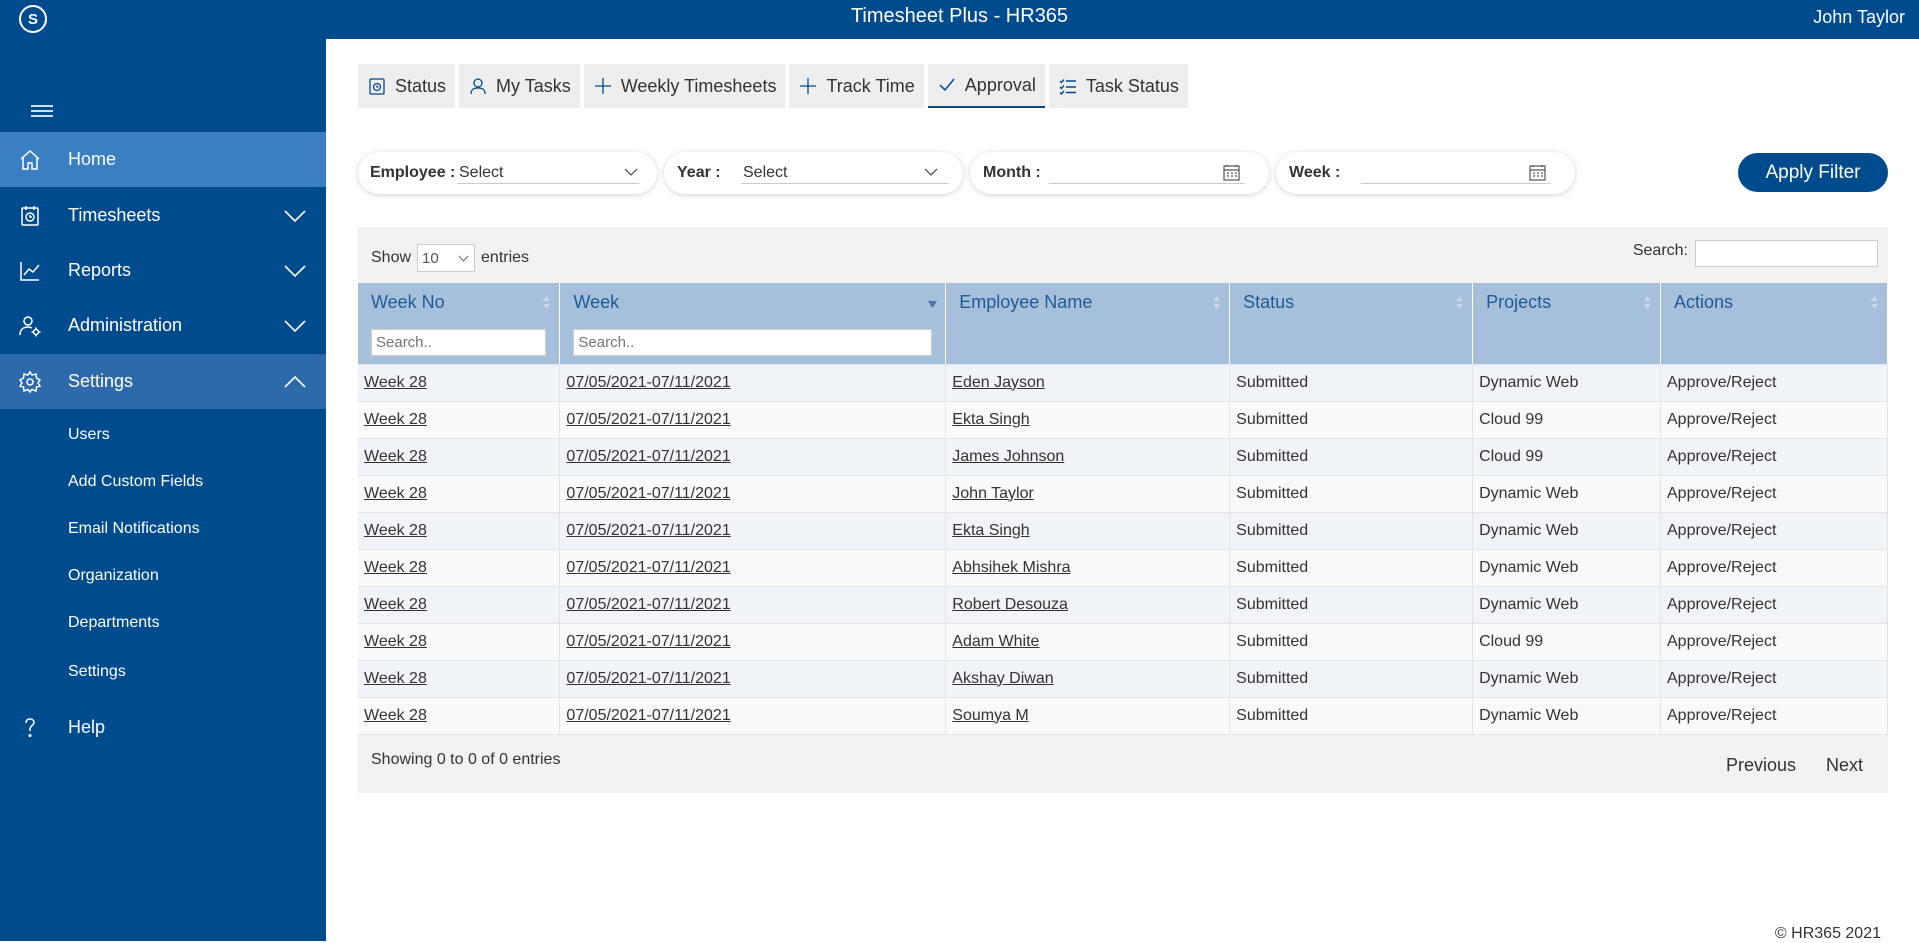  Describe the element at coordinates (114, 623) in the screenshot. I see `sidebar-sub-departments: Departments` at that location.